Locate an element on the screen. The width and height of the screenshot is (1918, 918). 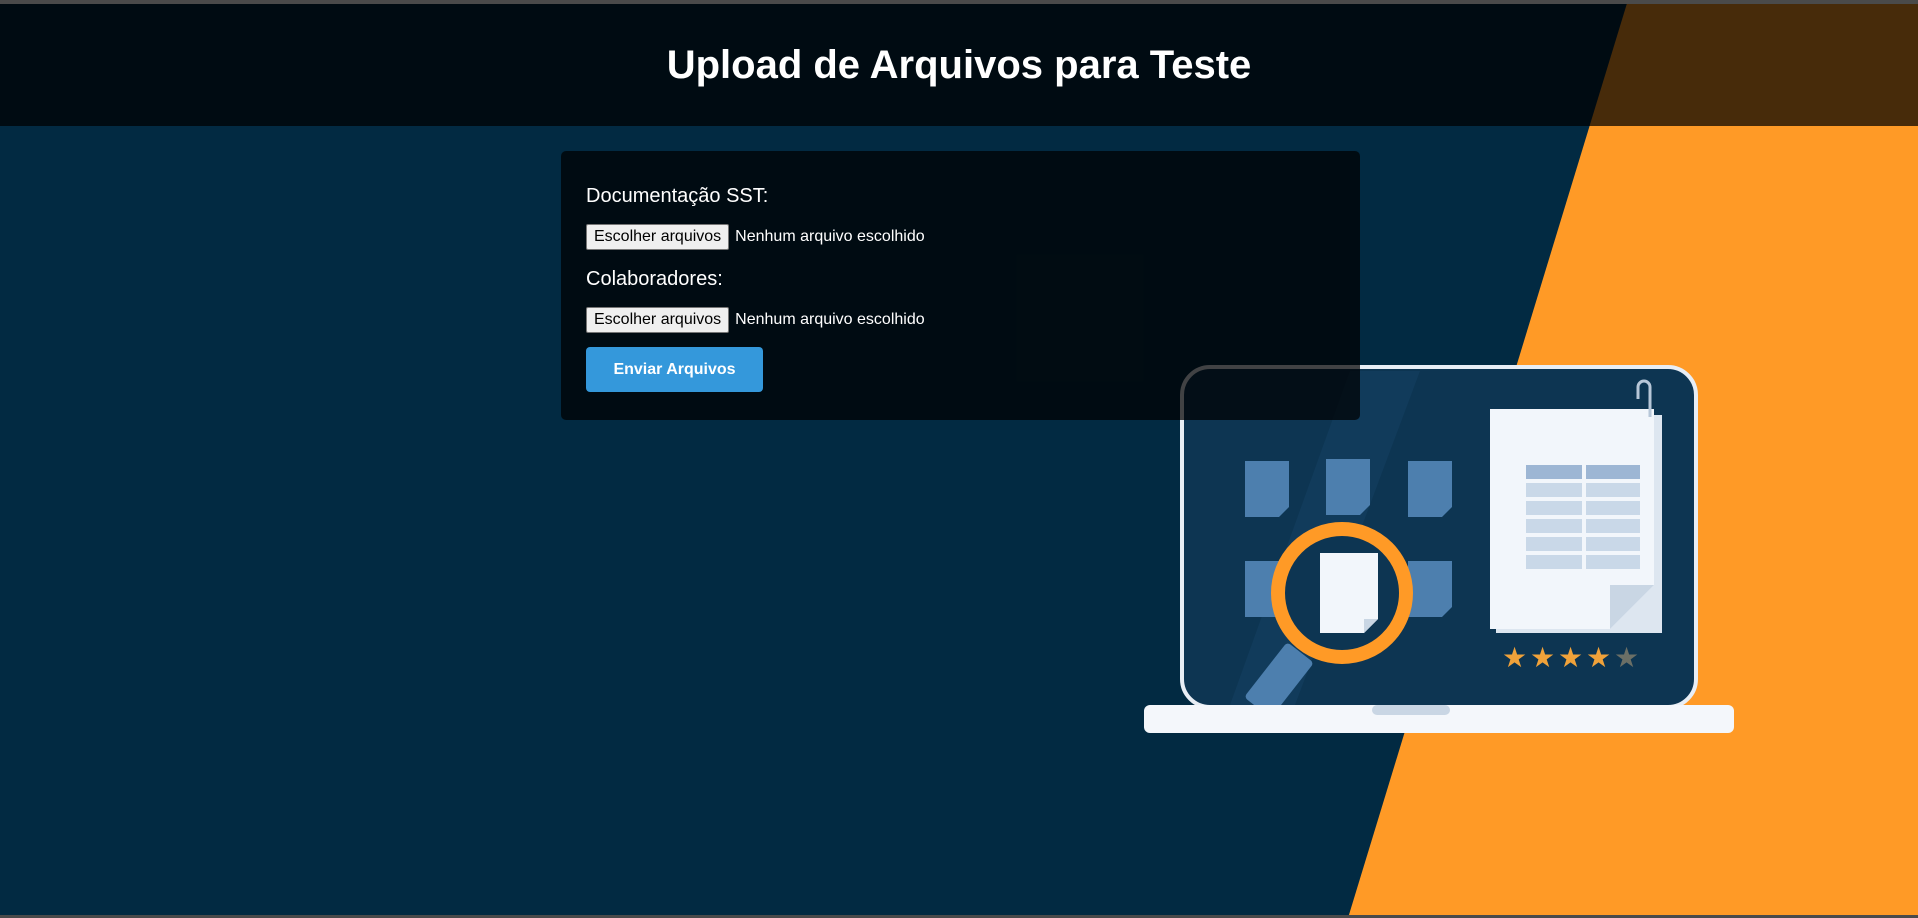
rating-stars: ★ ★ ★ ★ ★ is located at coordinates (1570, 657).